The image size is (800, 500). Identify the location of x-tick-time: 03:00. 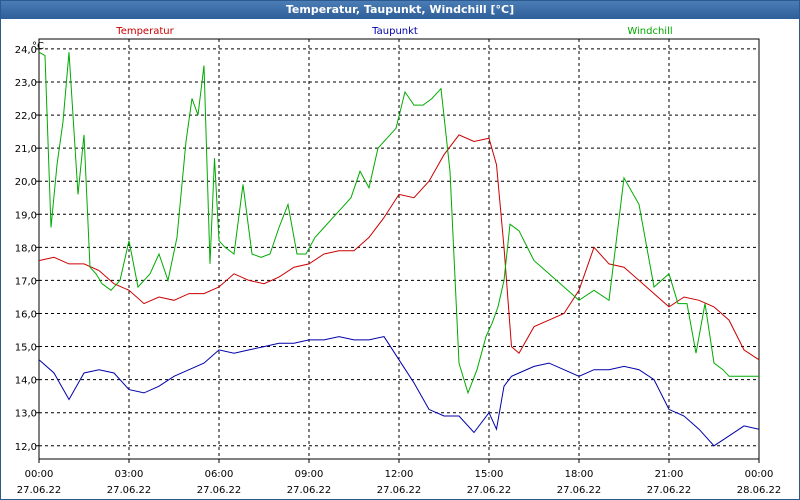
(129, 474).